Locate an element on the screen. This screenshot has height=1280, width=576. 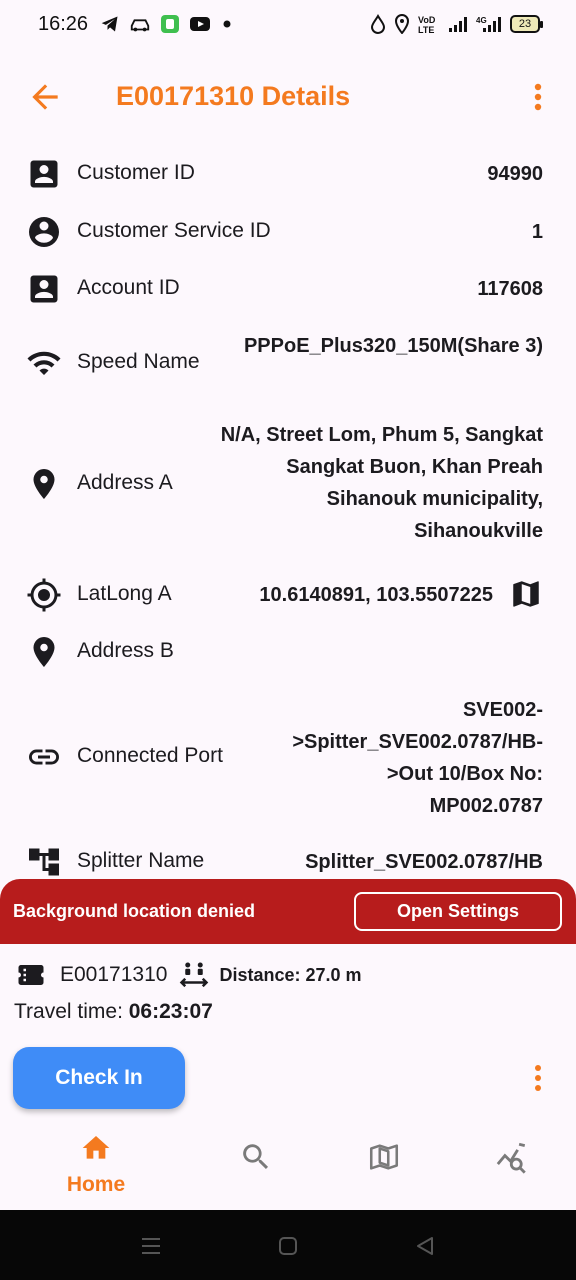
ticket-id: E00171310 is located at coordinates (114, 974).